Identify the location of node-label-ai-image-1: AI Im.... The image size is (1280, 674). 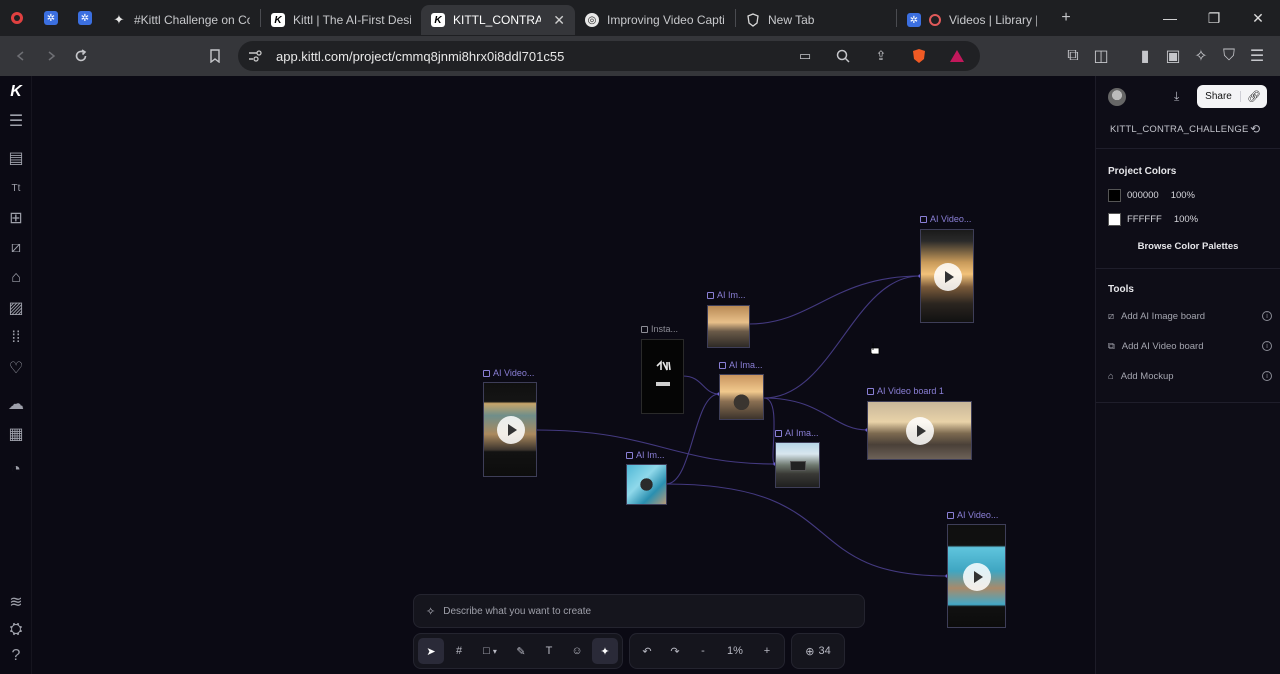
(726, 295).